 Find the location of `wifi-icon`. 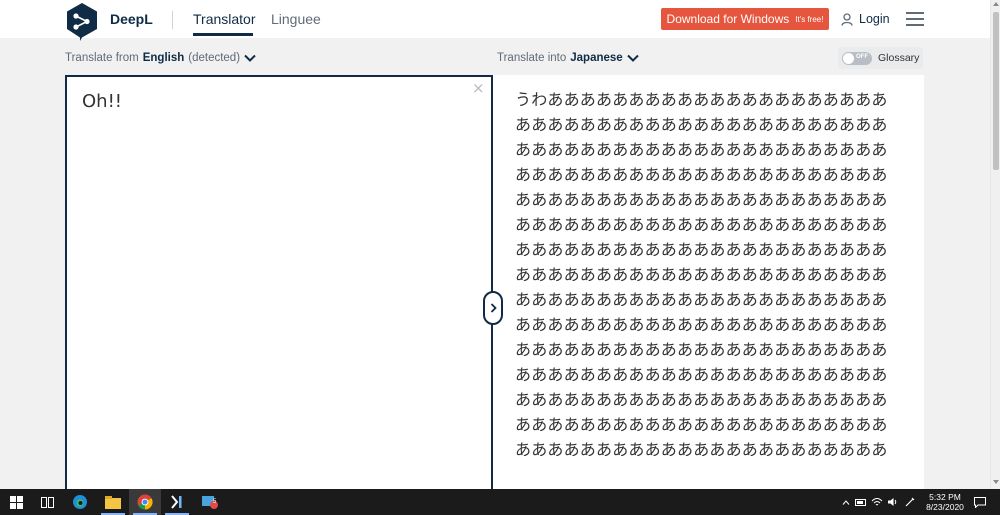

wifi-icon is located at coordinates (877, 502).